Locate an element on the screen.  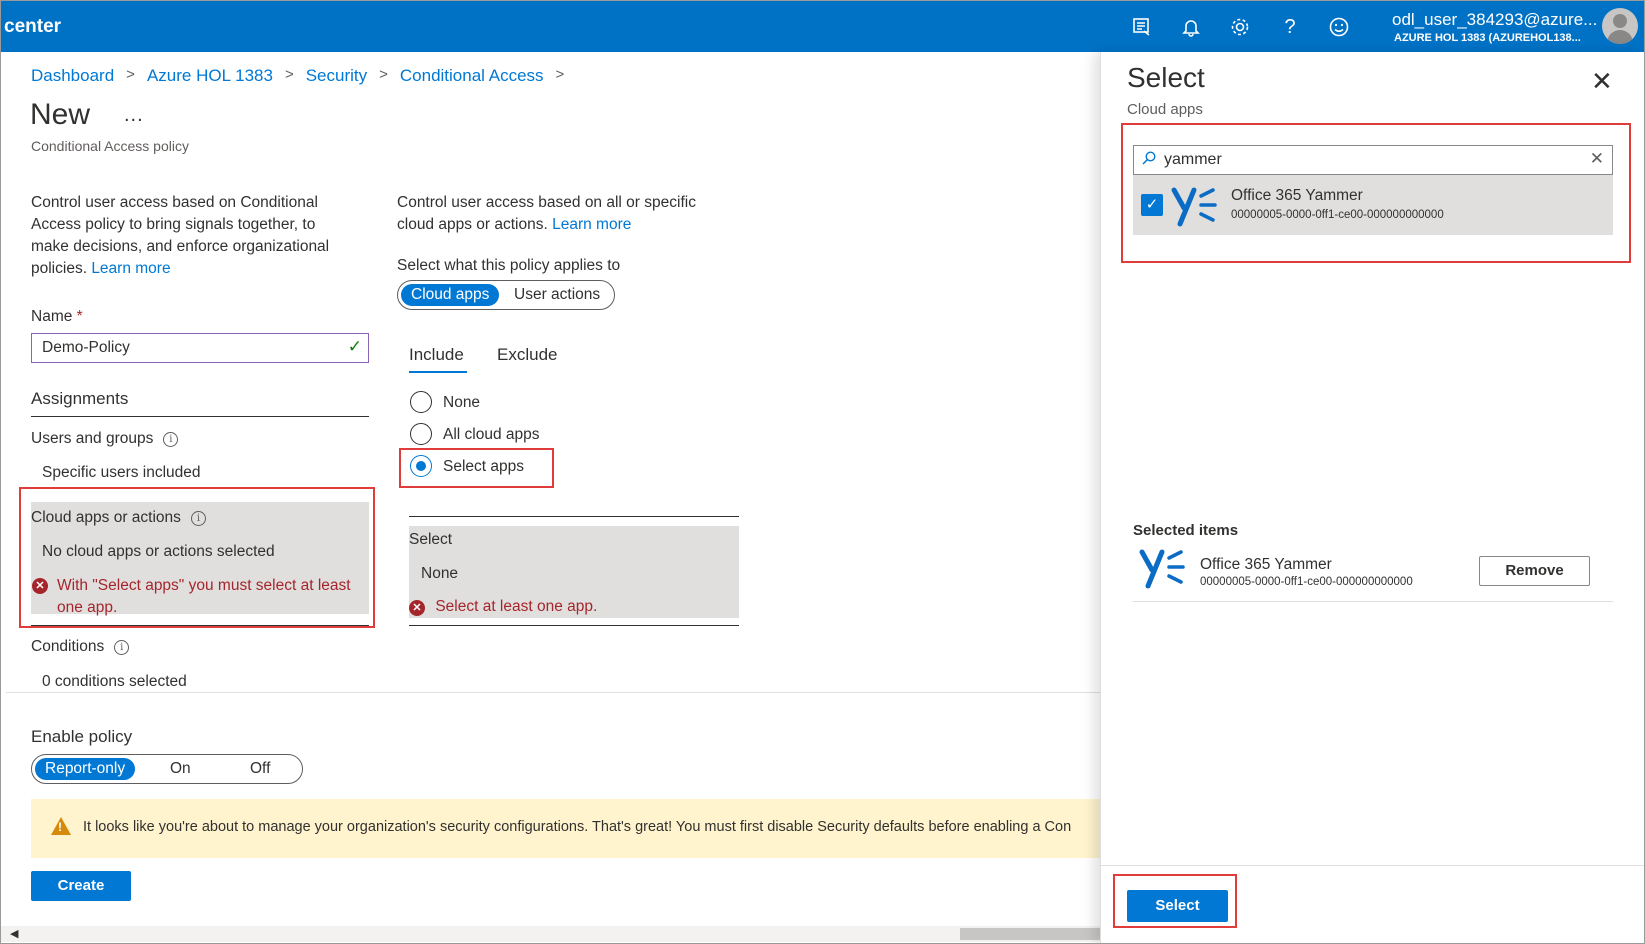
conditions-value: 0 conditions selected is located at coordinates (114, 682).